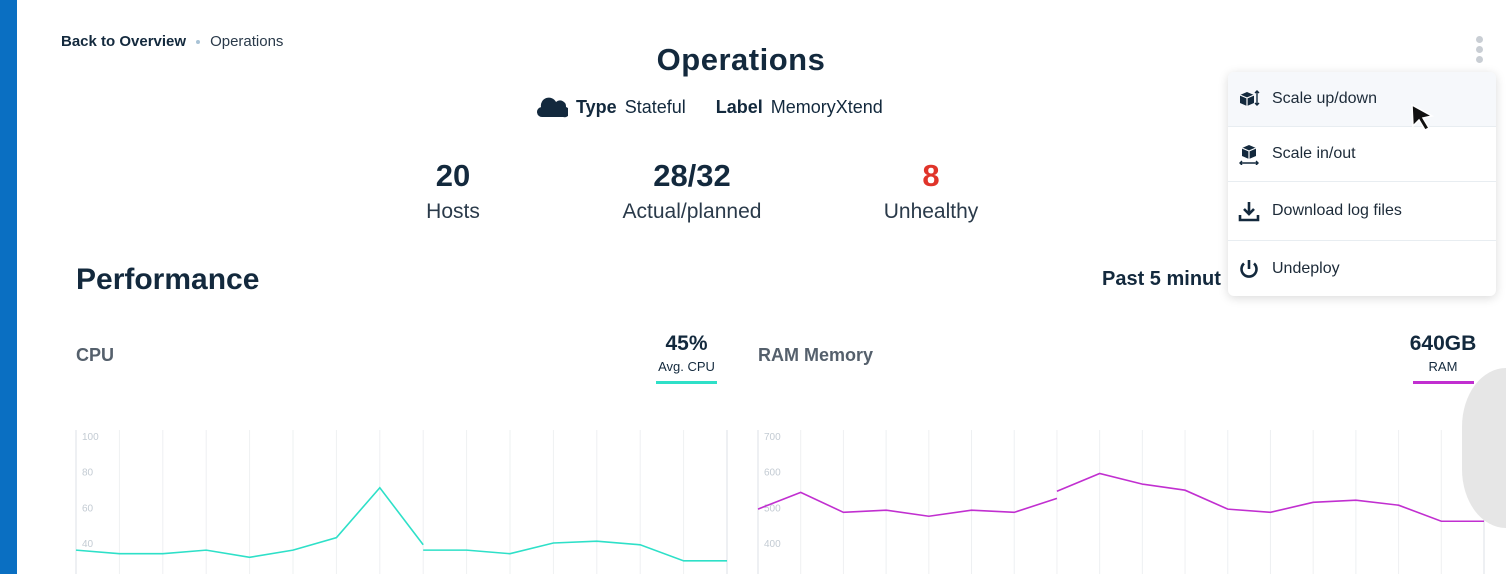 The image size is (1506, 574). What do you see at coordinates (1121, 502) in the screenshot?
I see `ram-chart: 700600500400` at bounding box center [1121, 502].